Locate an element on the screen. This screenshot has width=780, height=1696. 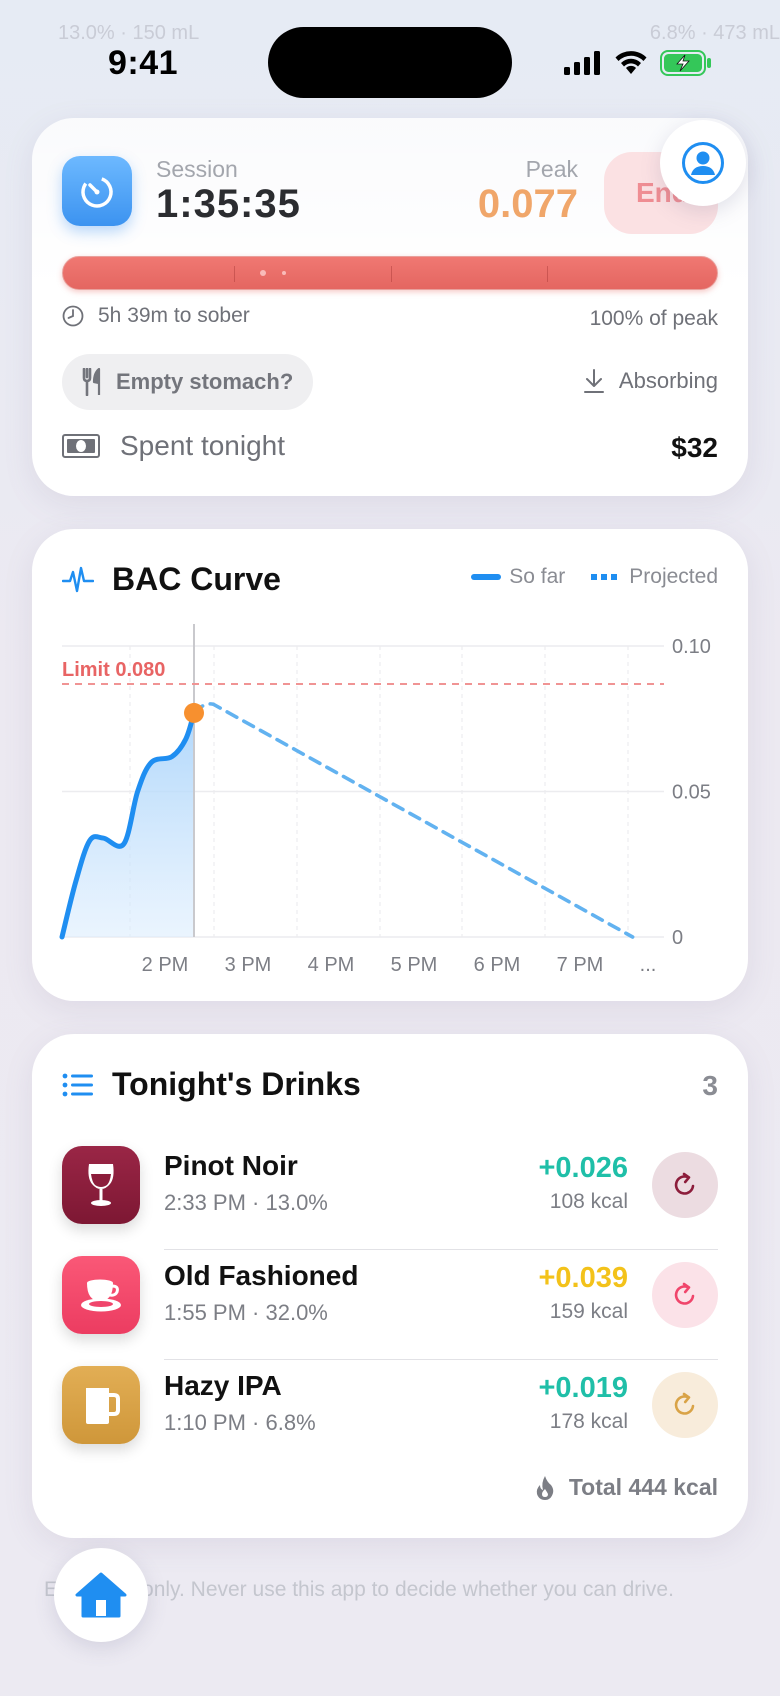
session-elapsed: 1:35:35 is located at coordinates (228, 204).